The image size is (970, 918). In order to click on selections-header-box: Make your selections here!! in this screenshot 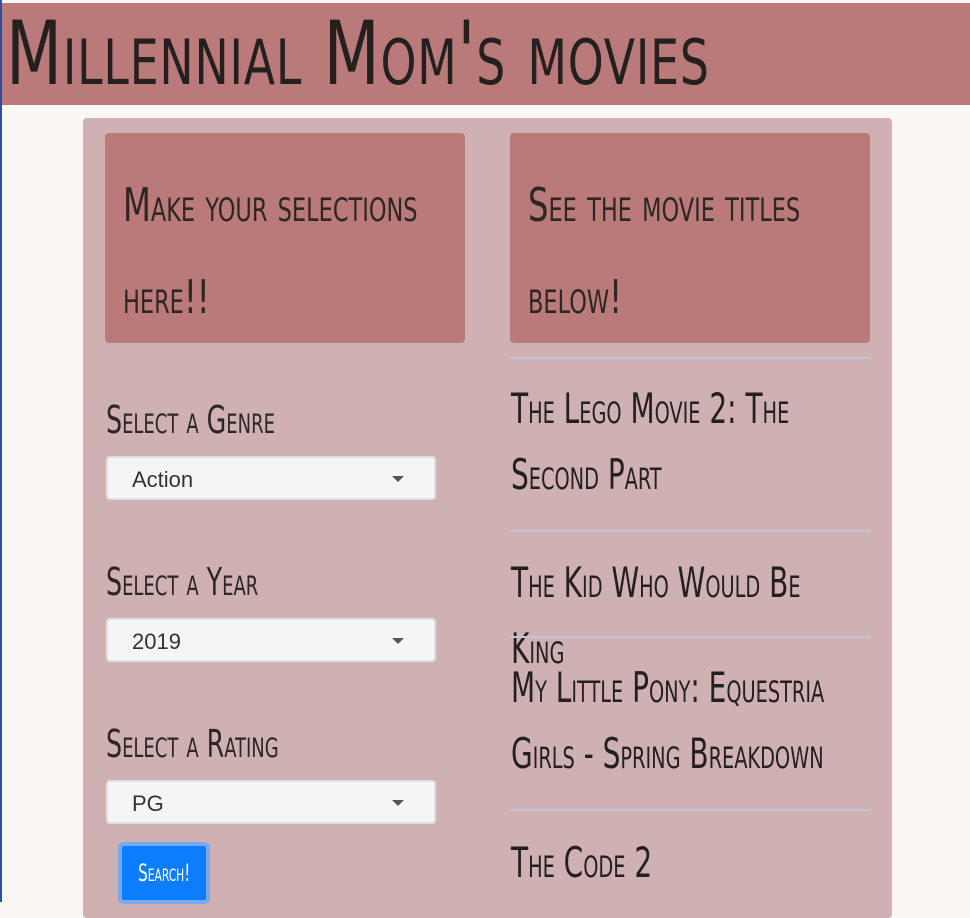, I will do `click(285, 238)`.